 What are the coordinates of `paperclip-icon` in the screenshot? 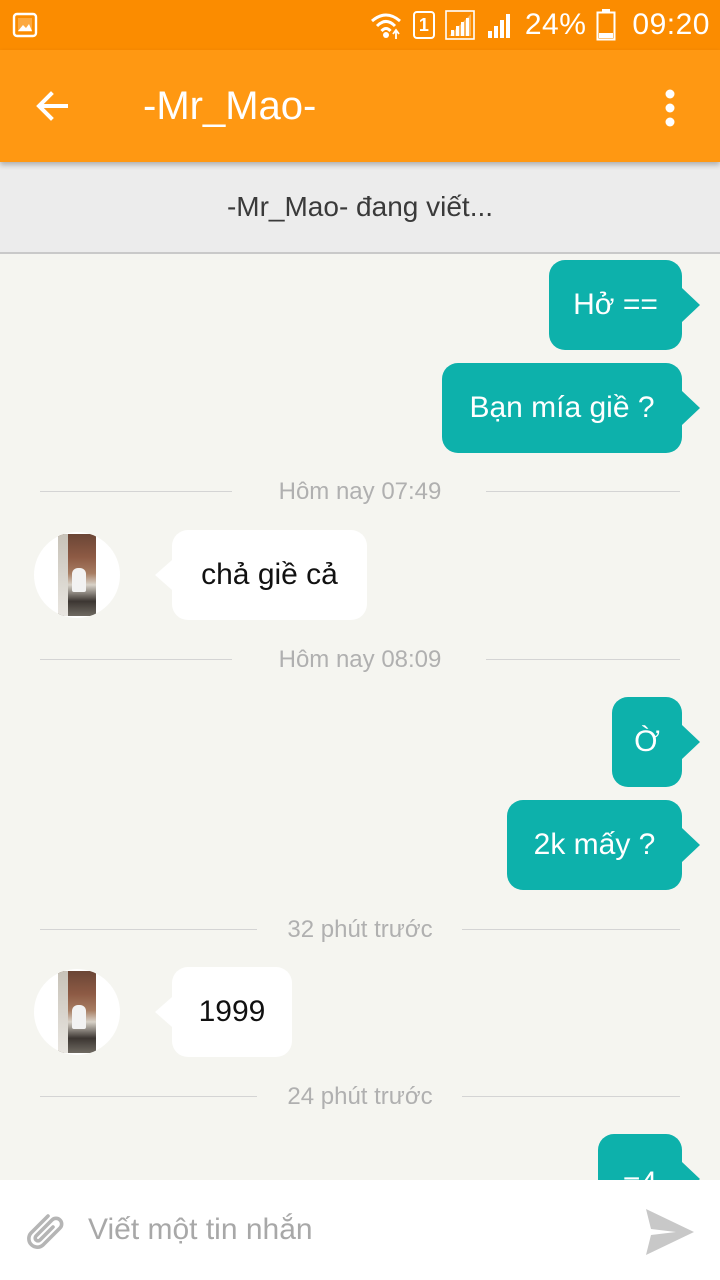 It's located at (45, 1231).